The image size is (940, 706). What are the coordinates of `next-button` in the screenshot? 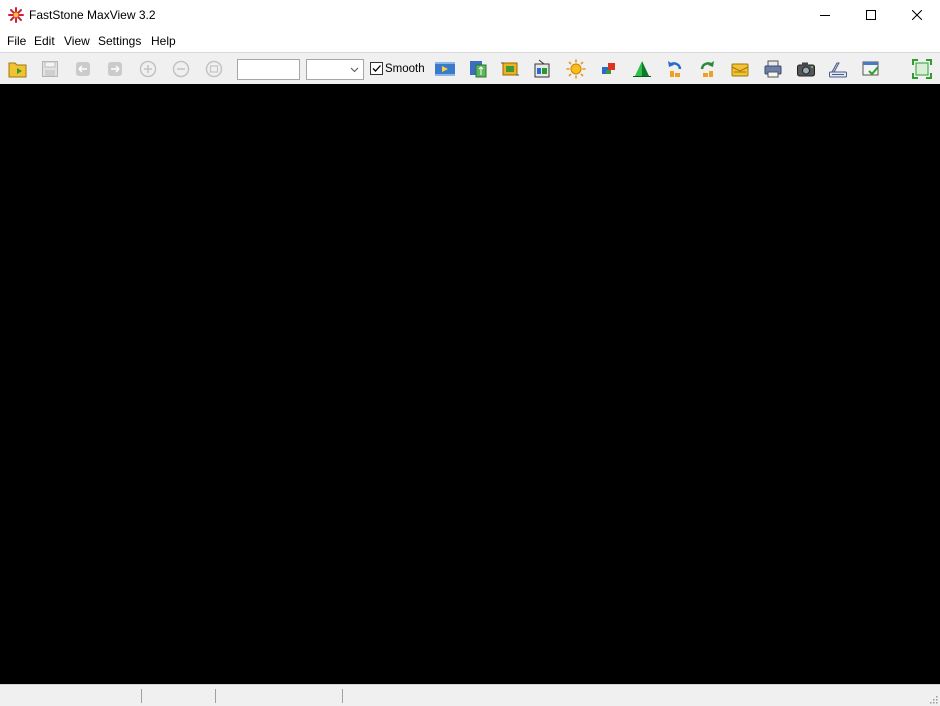 It's located at (115, 69).